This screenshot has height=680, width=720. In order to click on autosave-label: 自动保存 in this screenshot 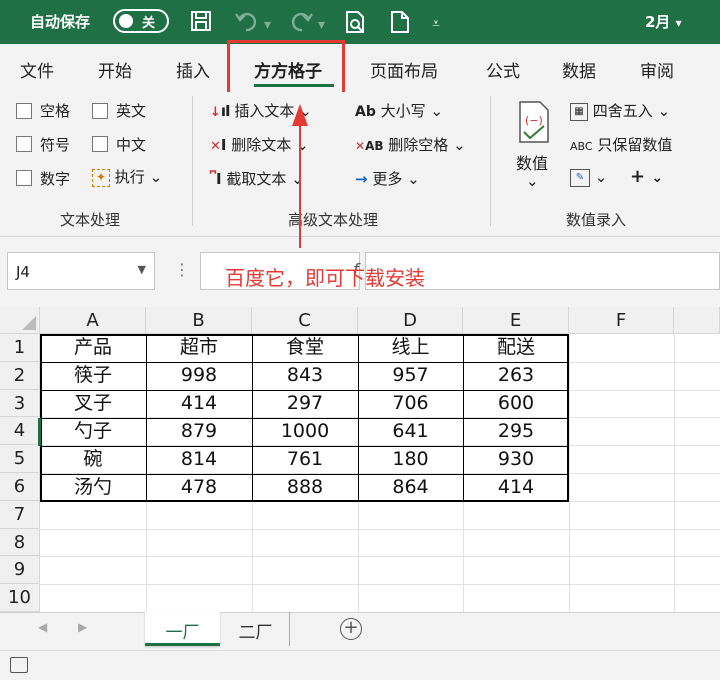, I will do `click(60, 22)`.